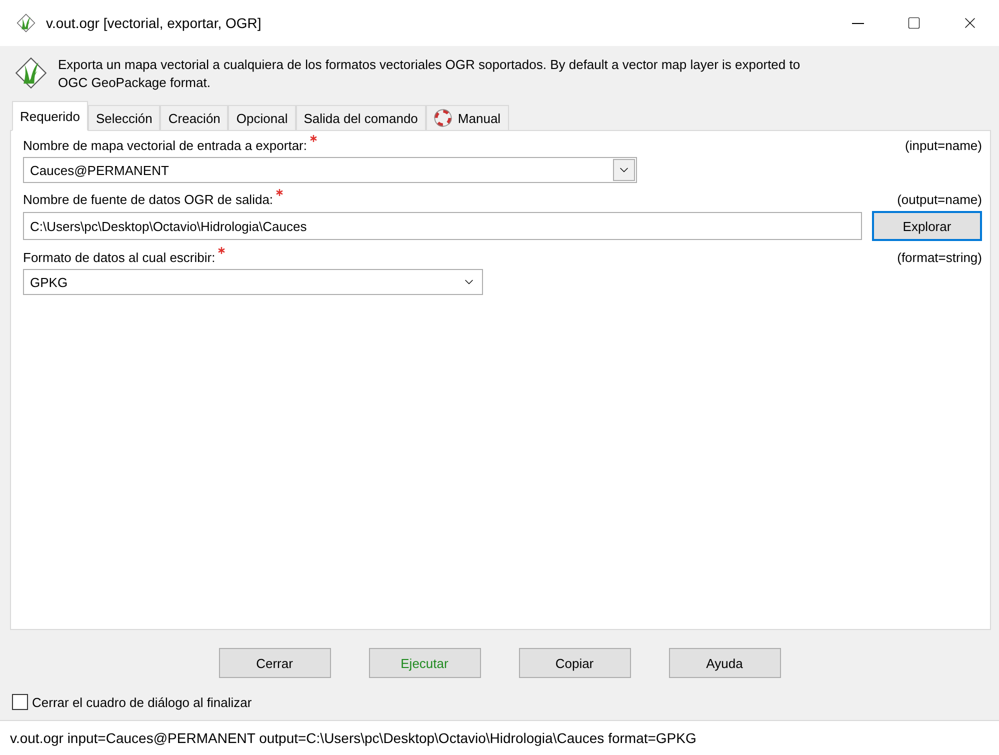 The width and height of the screenshot is (999, 755). Describe the element at coordinates (142, 702) in the screenshot. I see `checkbox-label: Cerrar el cuadro de diálogo al finalizar` at that location.